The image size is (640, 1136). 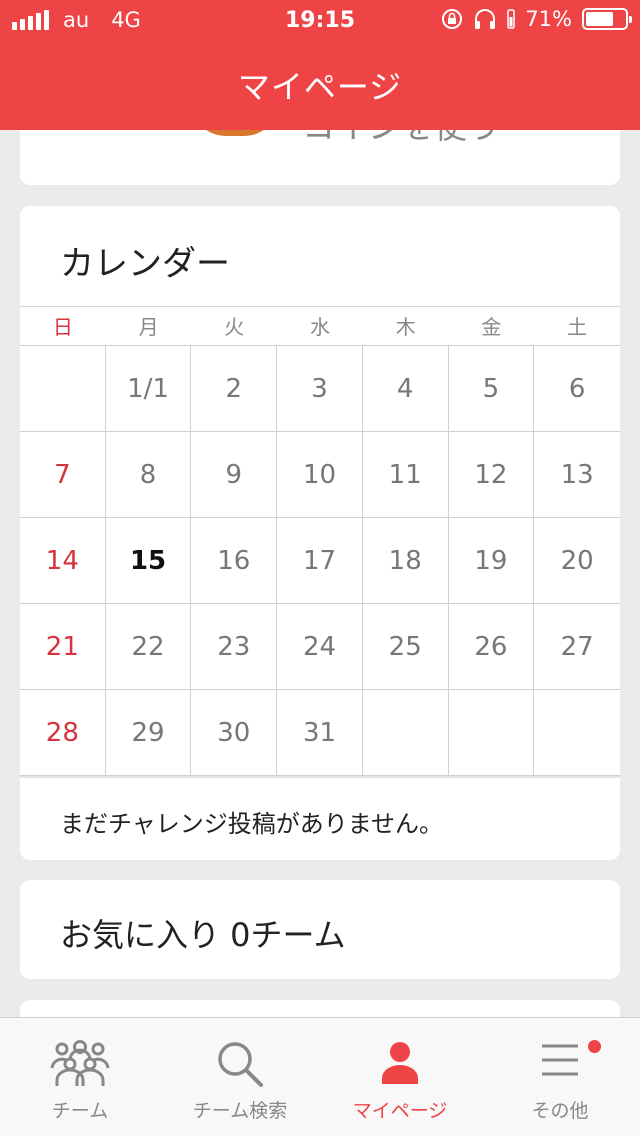 I want to click on calendar-day: 30, so click(x=234, y=733).